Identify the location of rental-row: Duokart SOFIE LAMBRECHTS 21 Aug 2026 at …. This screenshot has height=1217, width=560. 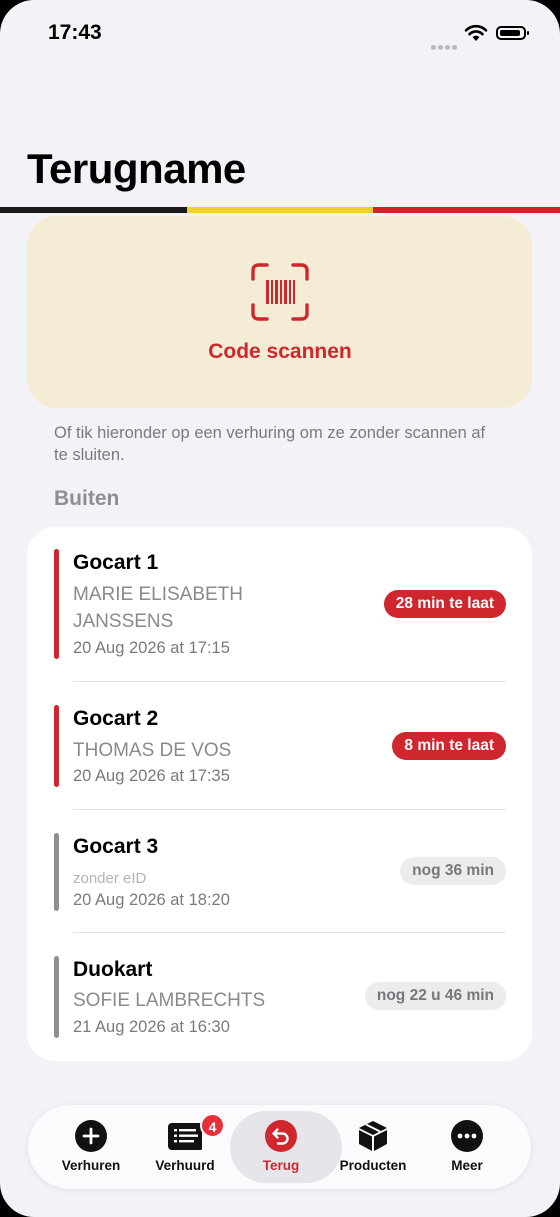
(279, 1001).